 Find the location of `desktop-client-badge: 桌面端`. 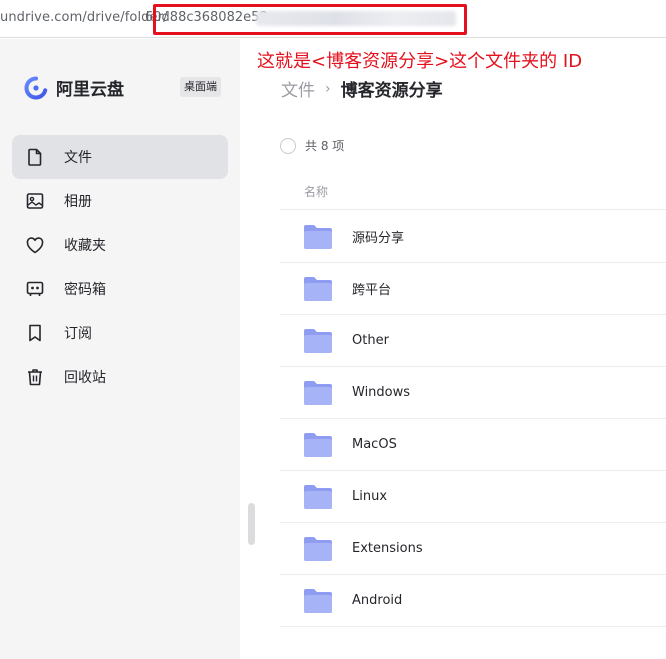

desktop-client-badge: 桌面端 is located at coordinates (200, 87).